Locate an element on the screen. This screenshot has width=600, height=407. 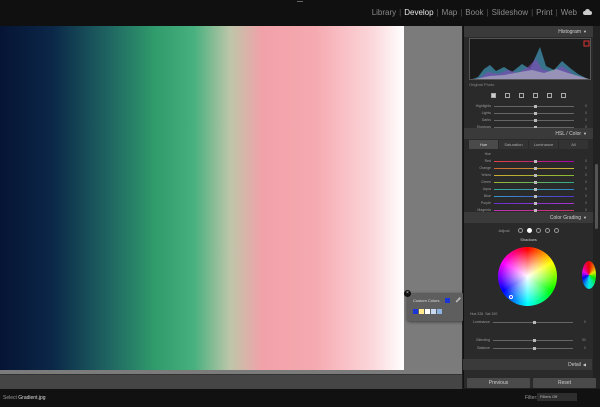
masking-icon is located at coordinates (535, 95).